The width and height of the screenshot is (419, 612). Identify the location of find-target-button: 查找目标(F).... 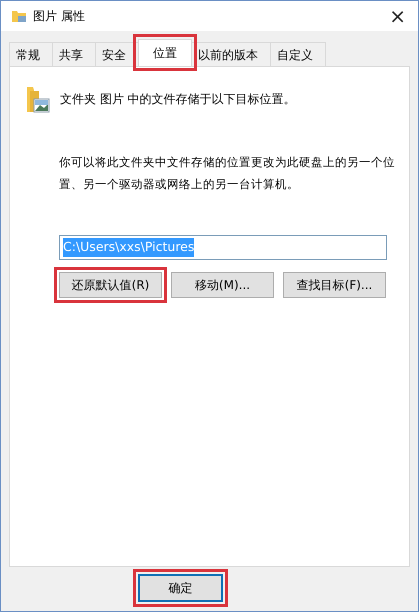
(334, 285).